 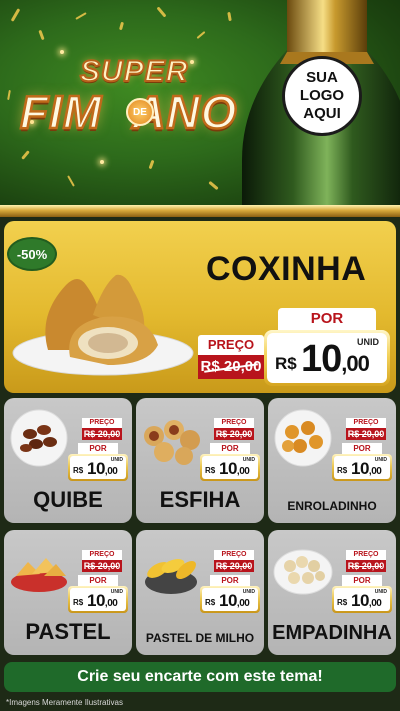 What do you see at coordinates (171, 576) in the screenshot?
I see `pastel-de-milho-image` at bounding box center [171, 576].